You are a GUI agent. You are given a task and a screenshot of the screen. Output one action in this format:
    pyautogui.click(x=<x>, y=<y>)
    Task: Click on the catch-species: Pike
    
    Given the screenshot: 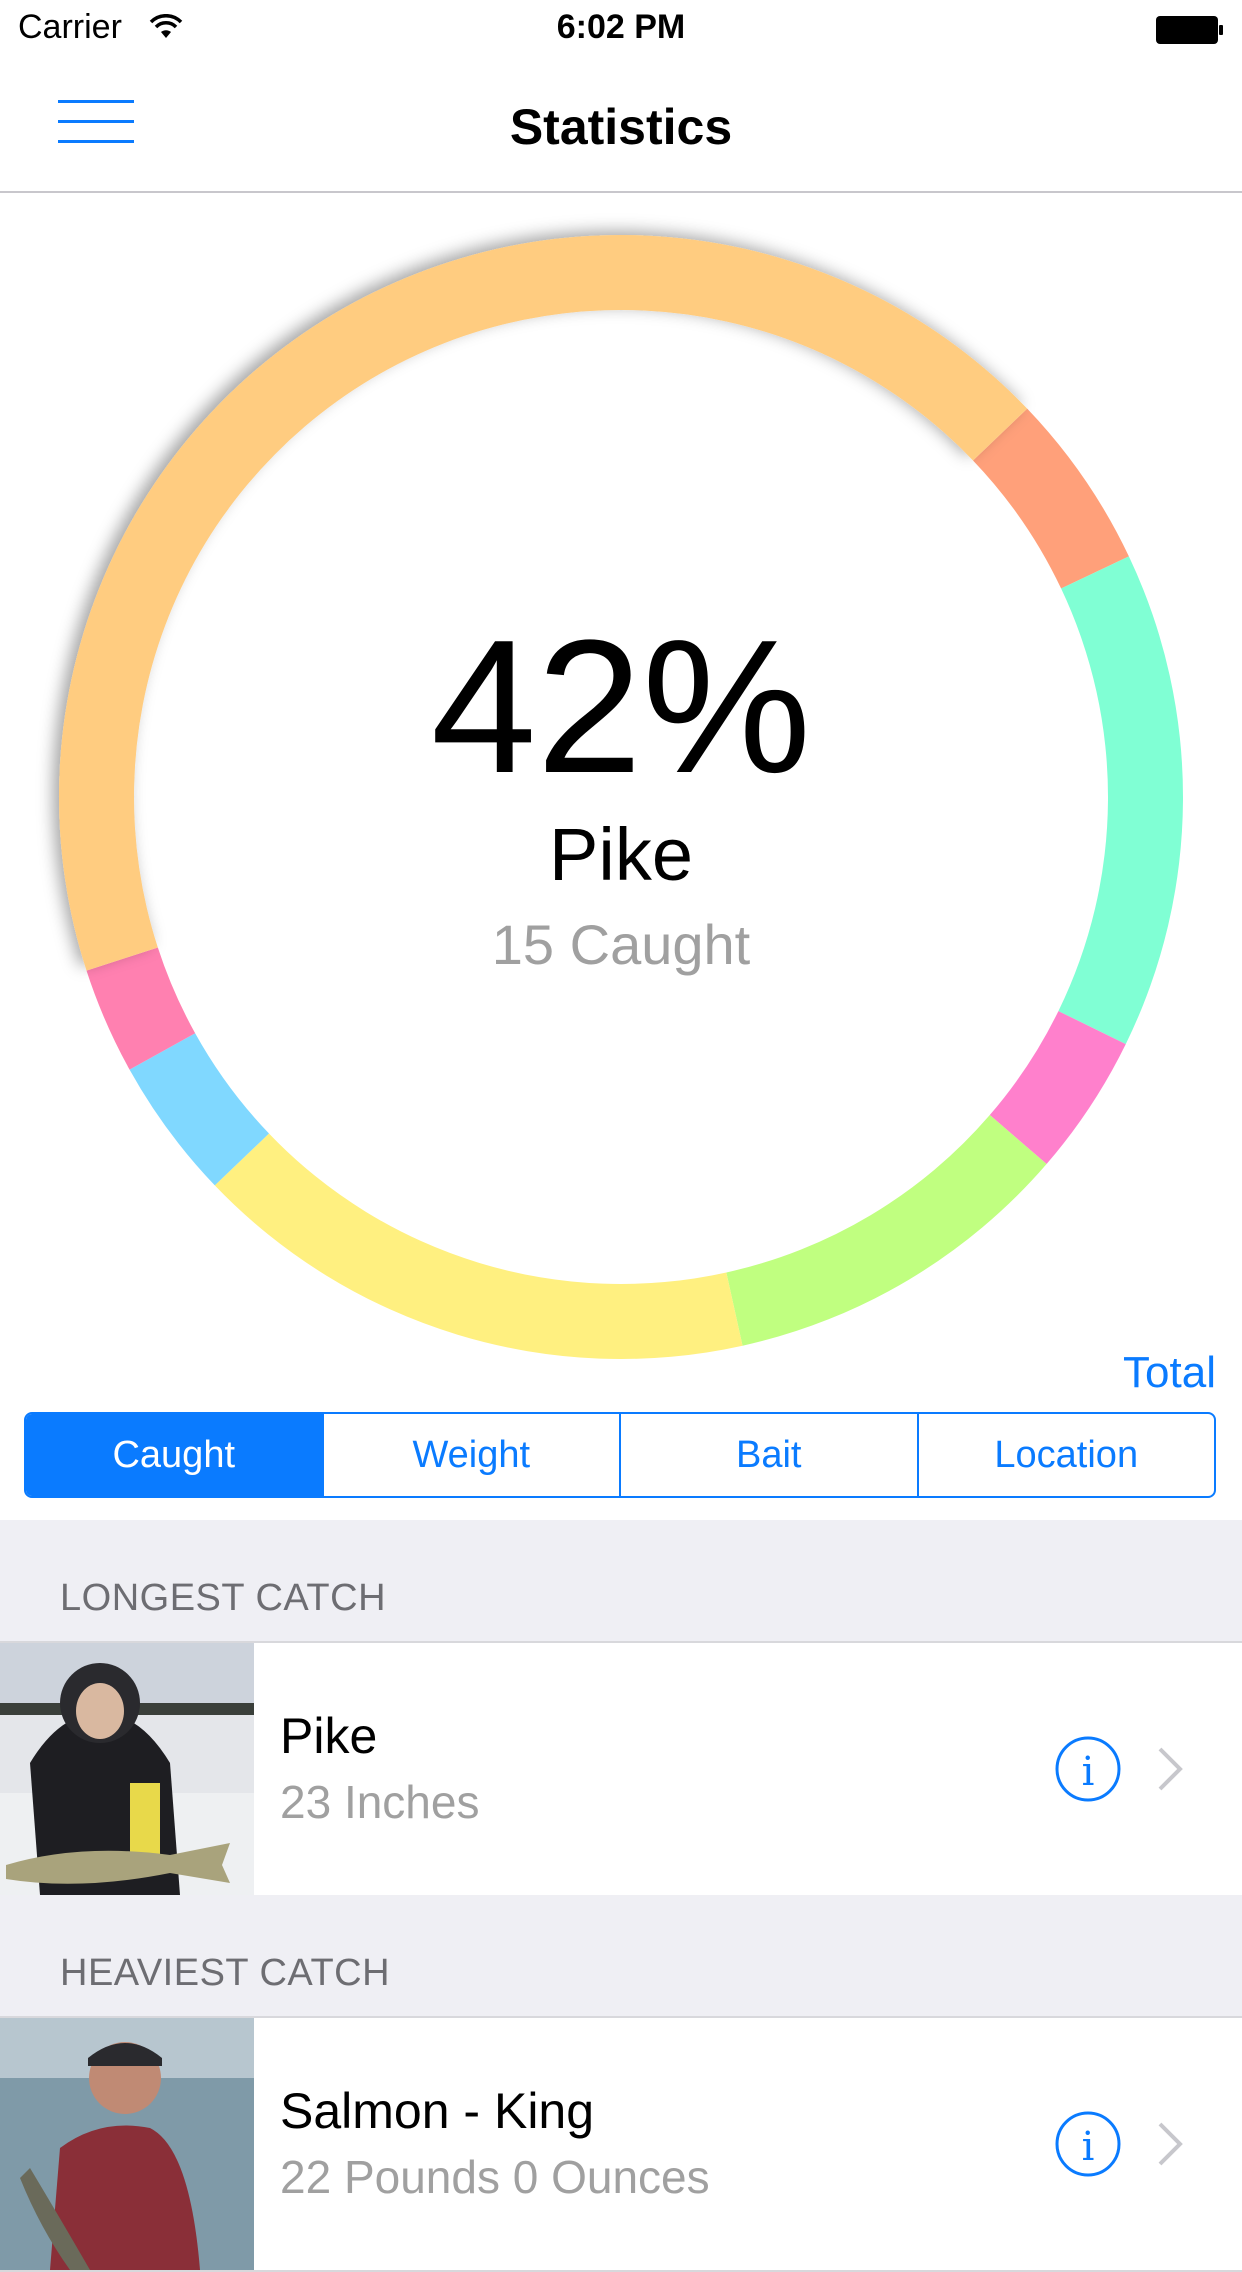 What is the action you would take?
    pyautogui.click(x=329, y=1736)
    